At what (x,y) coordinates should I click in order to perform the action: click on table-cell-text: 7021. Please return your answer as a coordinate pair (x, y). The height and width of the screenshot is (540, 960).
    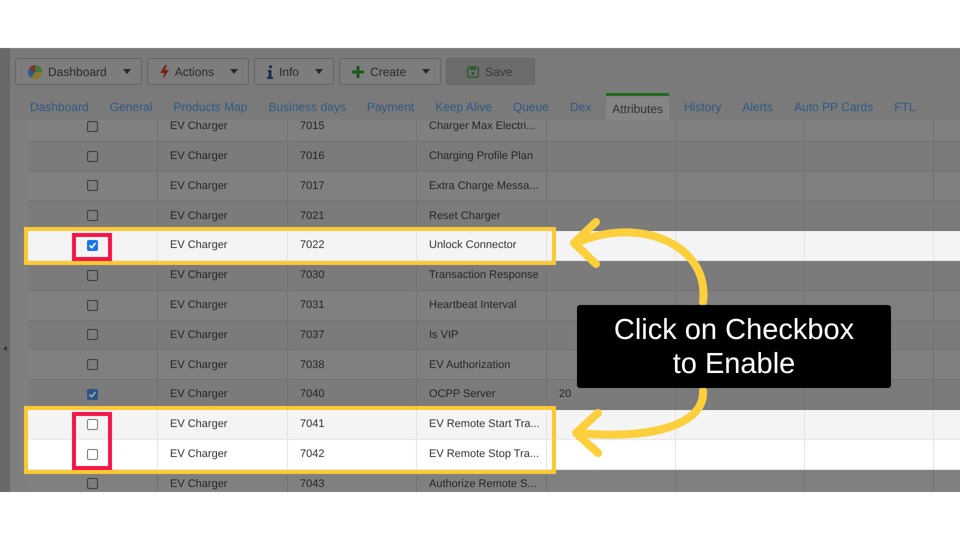
    Looking at the image, I should click on (312, 216).